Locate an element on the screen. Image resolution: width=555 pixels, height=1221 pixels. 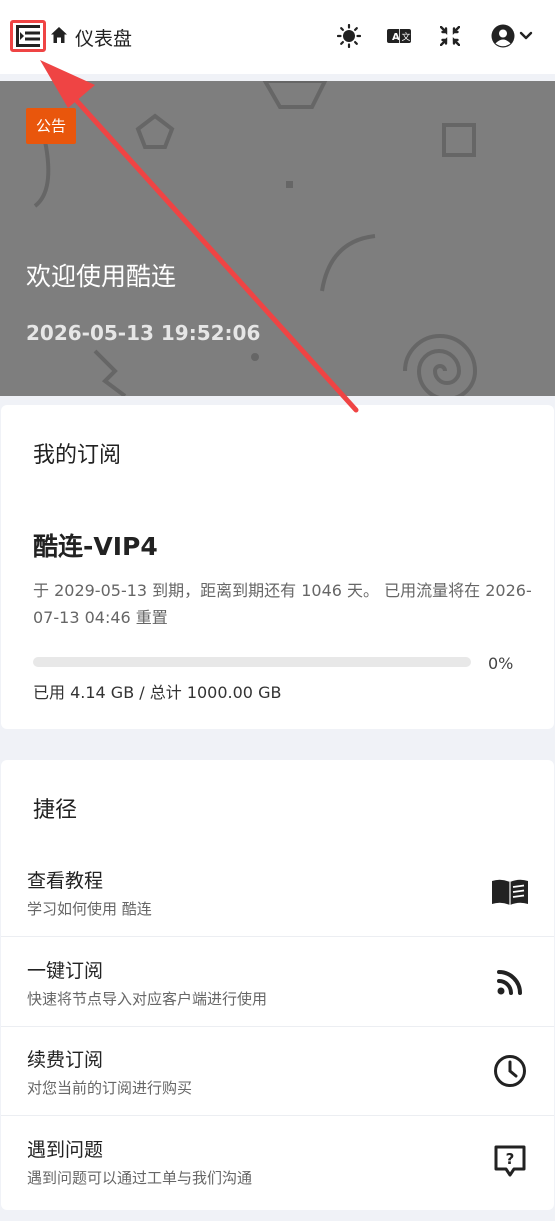
shortcut-title: 续费订阅 is located at coordinates (65, 1060).